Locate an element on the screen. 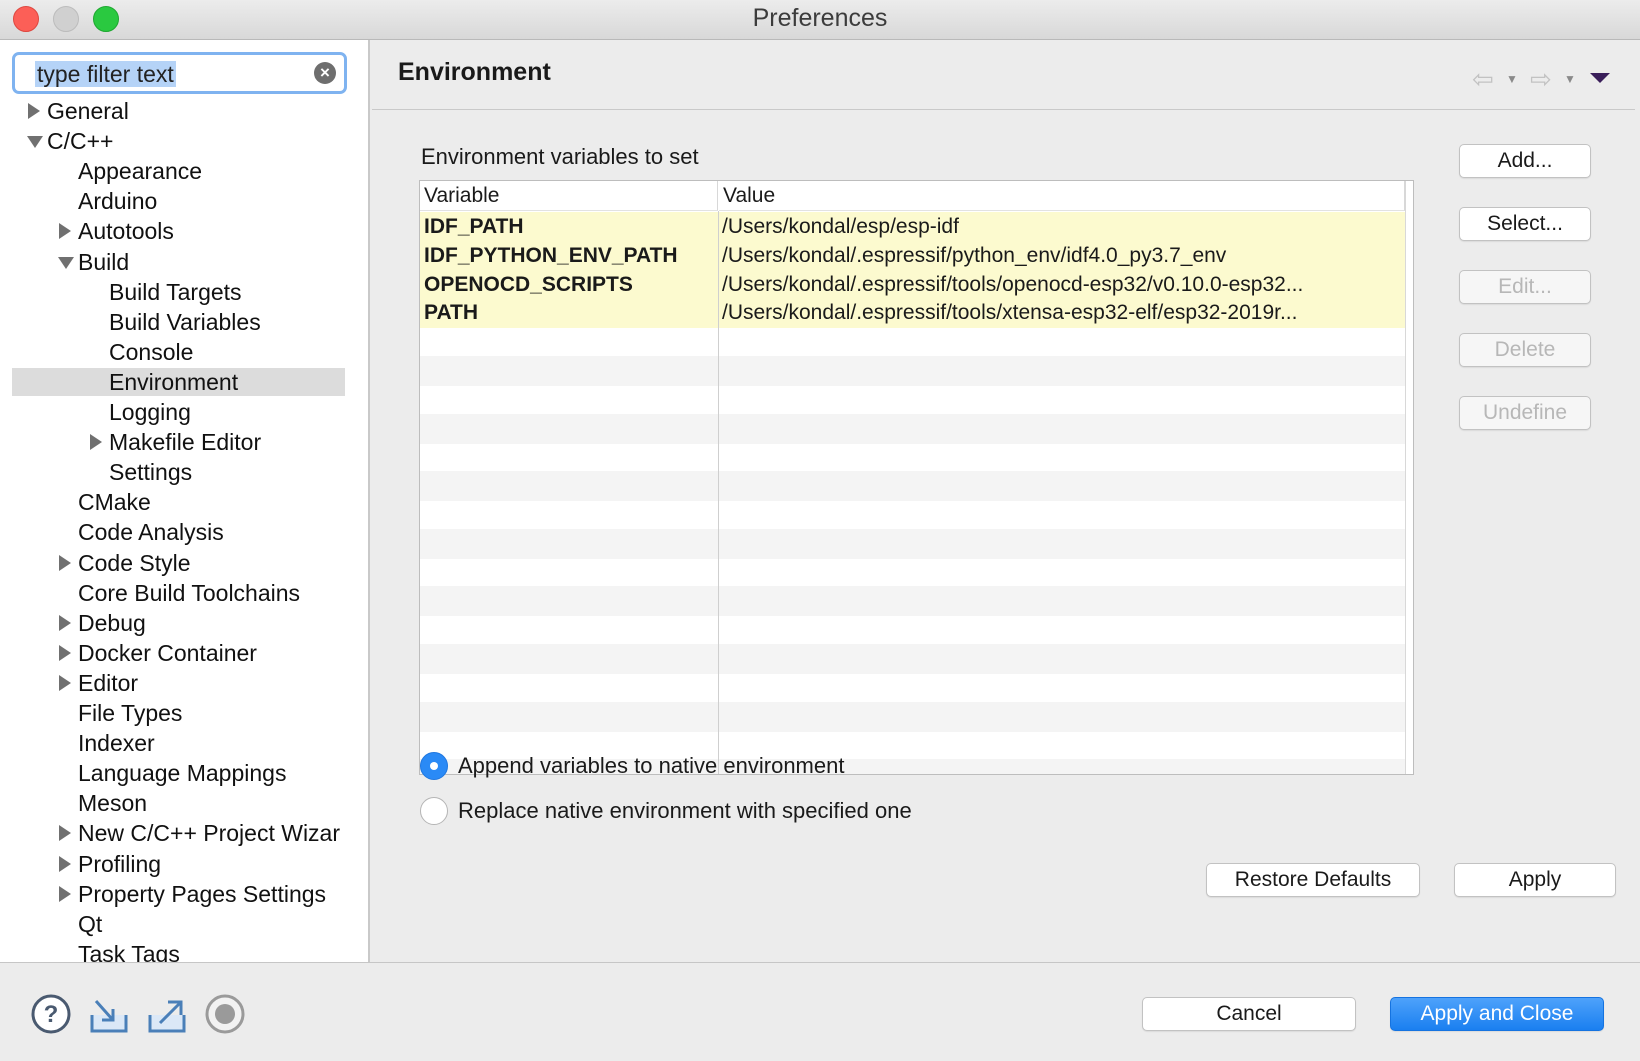  table-row: IDF_PATH/Users/kondal/esp/esp-idf is located at coordinates (912, 227).